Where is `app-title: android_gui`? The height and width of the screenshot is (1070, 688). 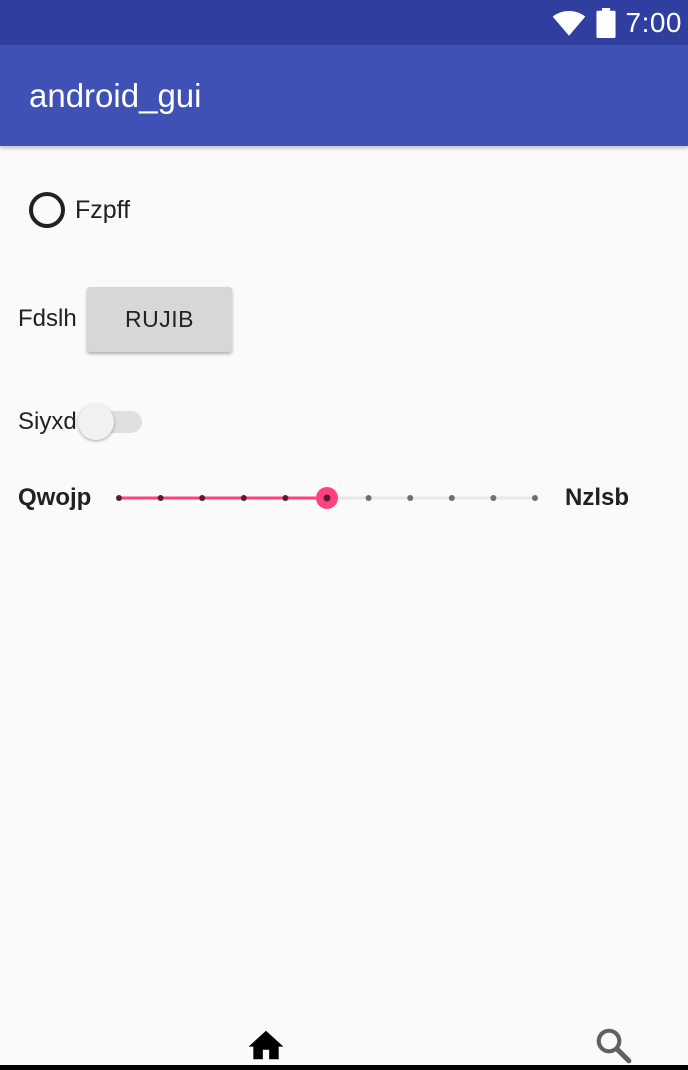
app-title: android_gui is located at coordinates (115, 95).